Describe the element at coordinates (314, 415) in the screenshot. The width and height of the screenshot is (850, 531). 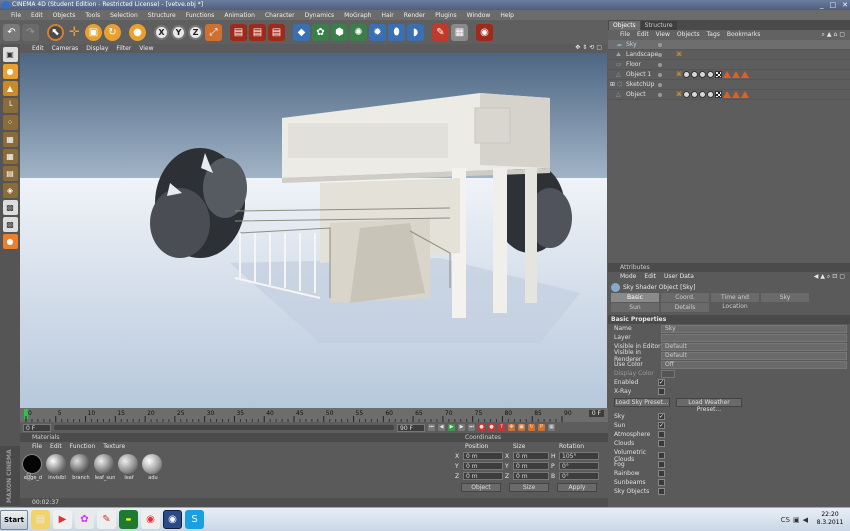
I see `timeline-ruler: 0 5 10 15 20 25 30 35 40 45 50 55 60 65 70 75 80 85 90 0 F` at that location.